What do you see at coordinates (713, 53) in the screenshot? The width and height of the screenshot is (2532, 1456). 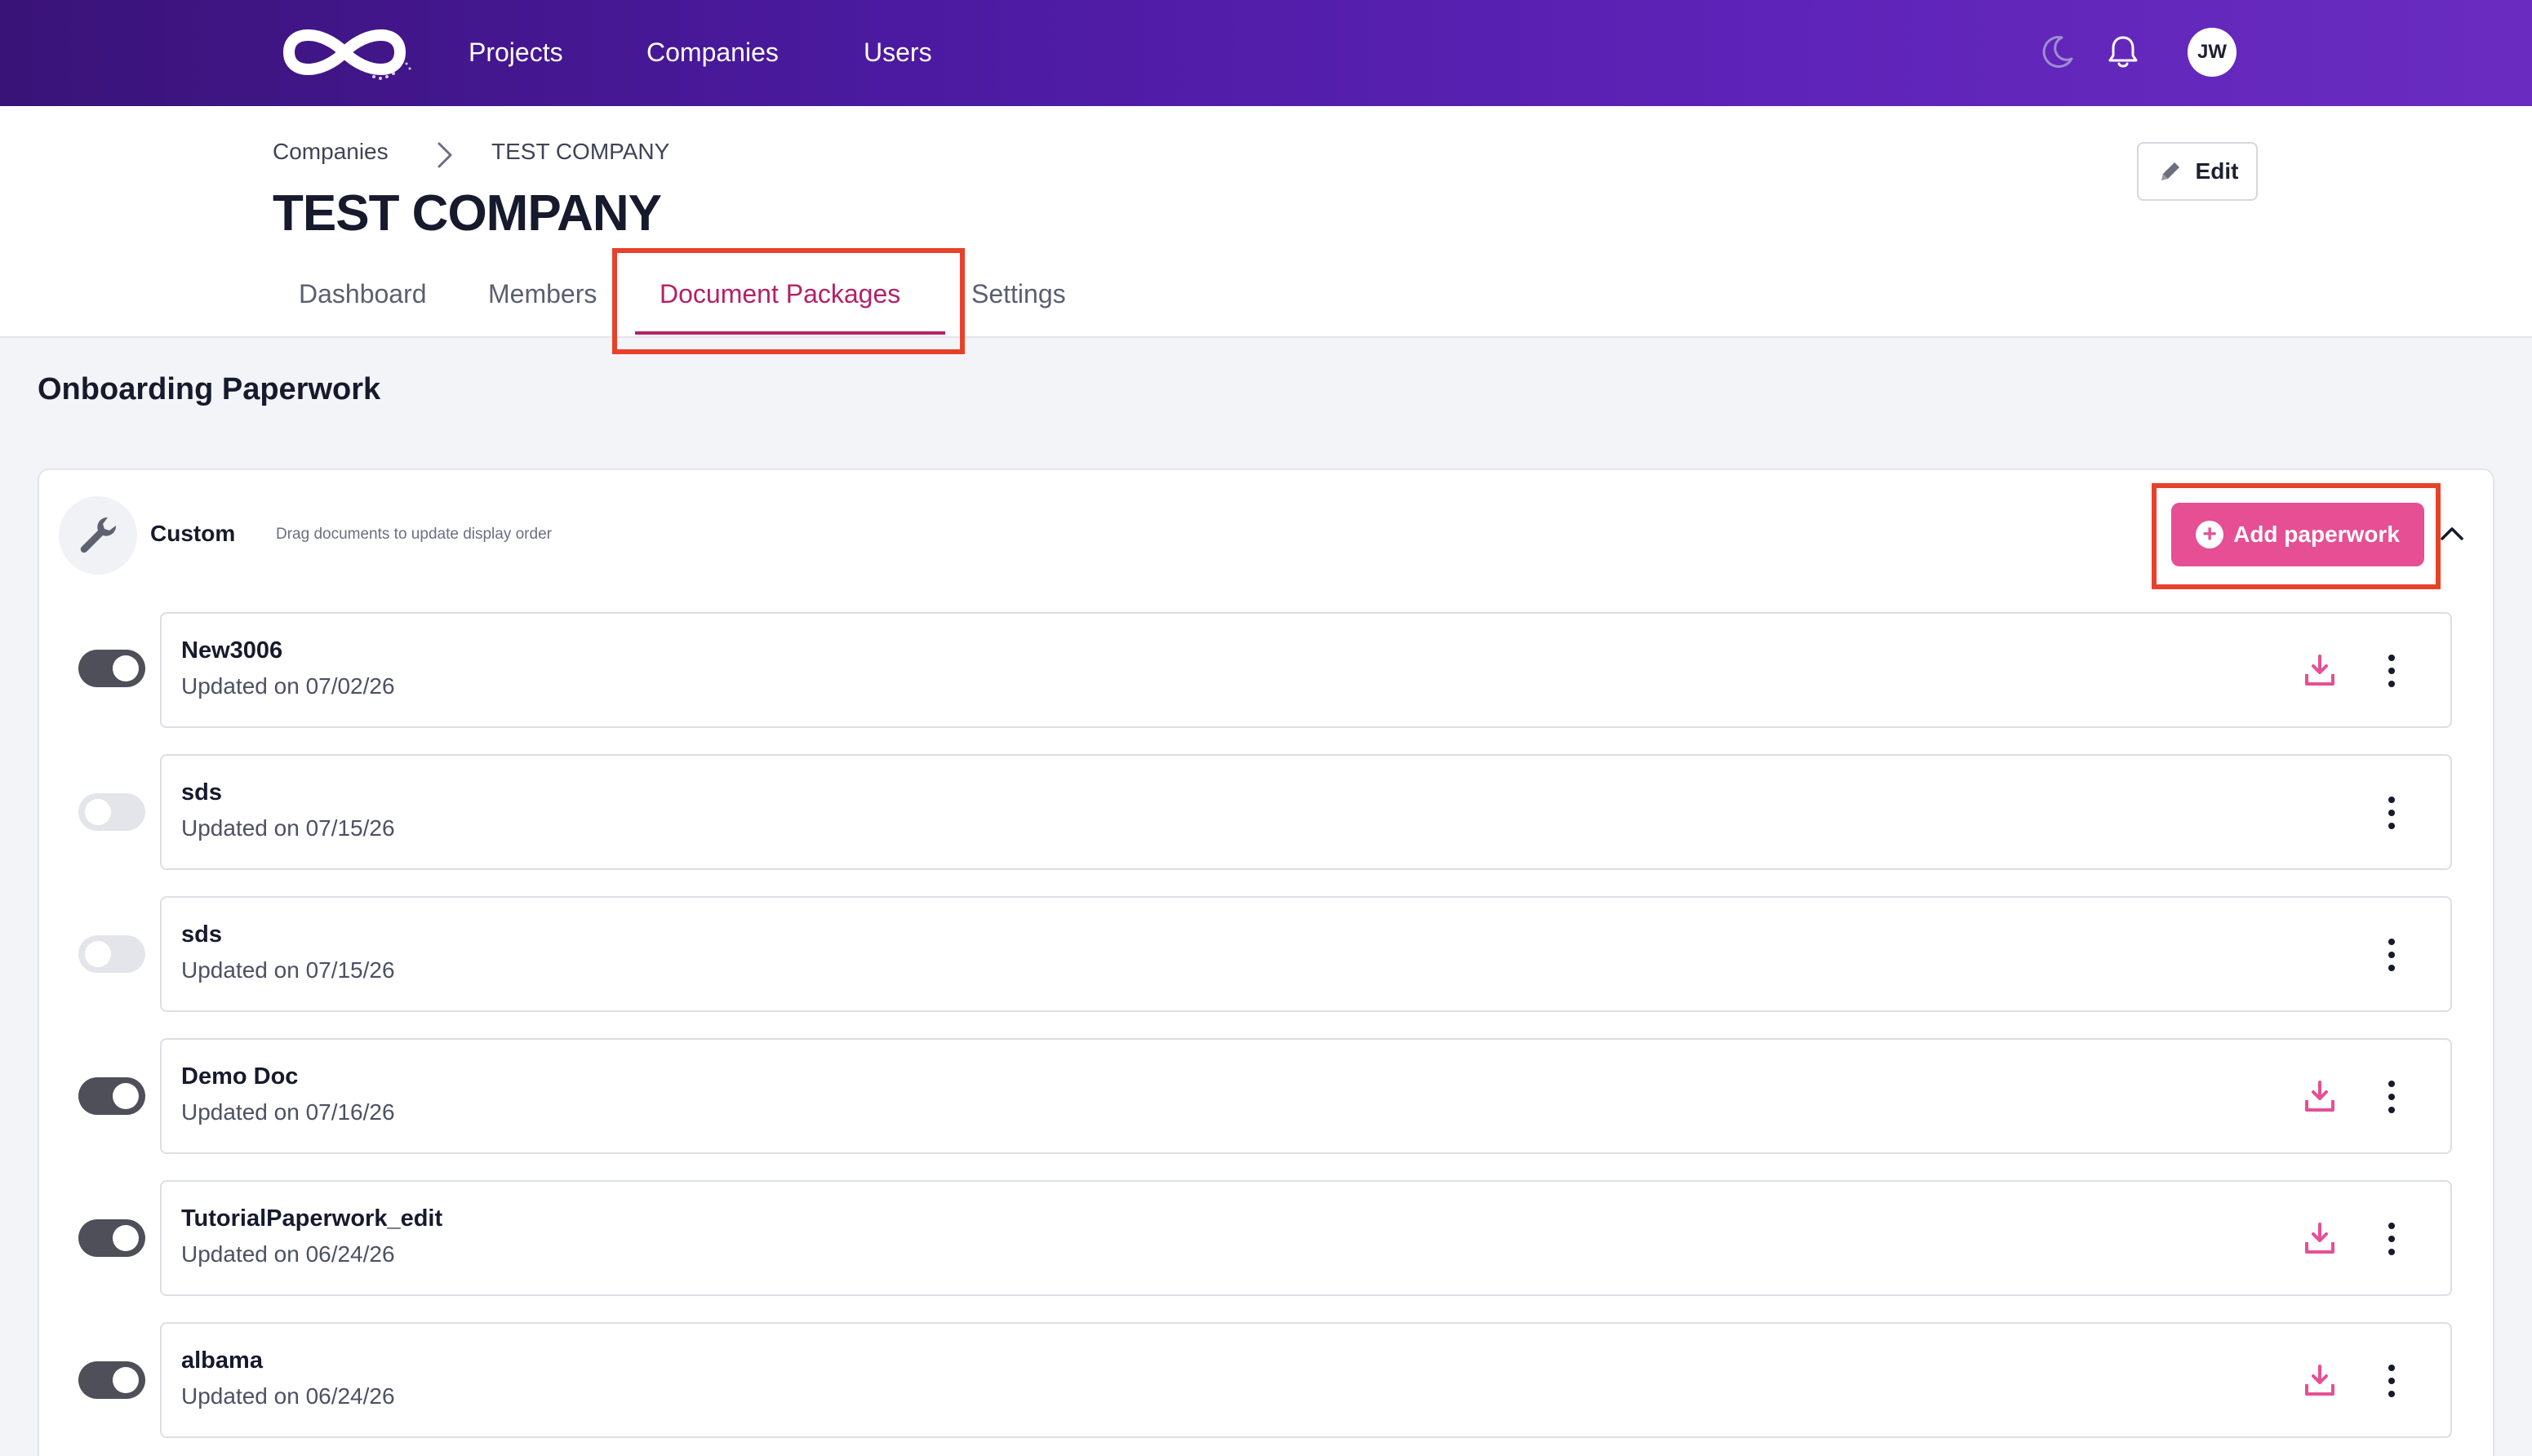 I see `nav-companies: Companies` at bounding box center [713, 53].